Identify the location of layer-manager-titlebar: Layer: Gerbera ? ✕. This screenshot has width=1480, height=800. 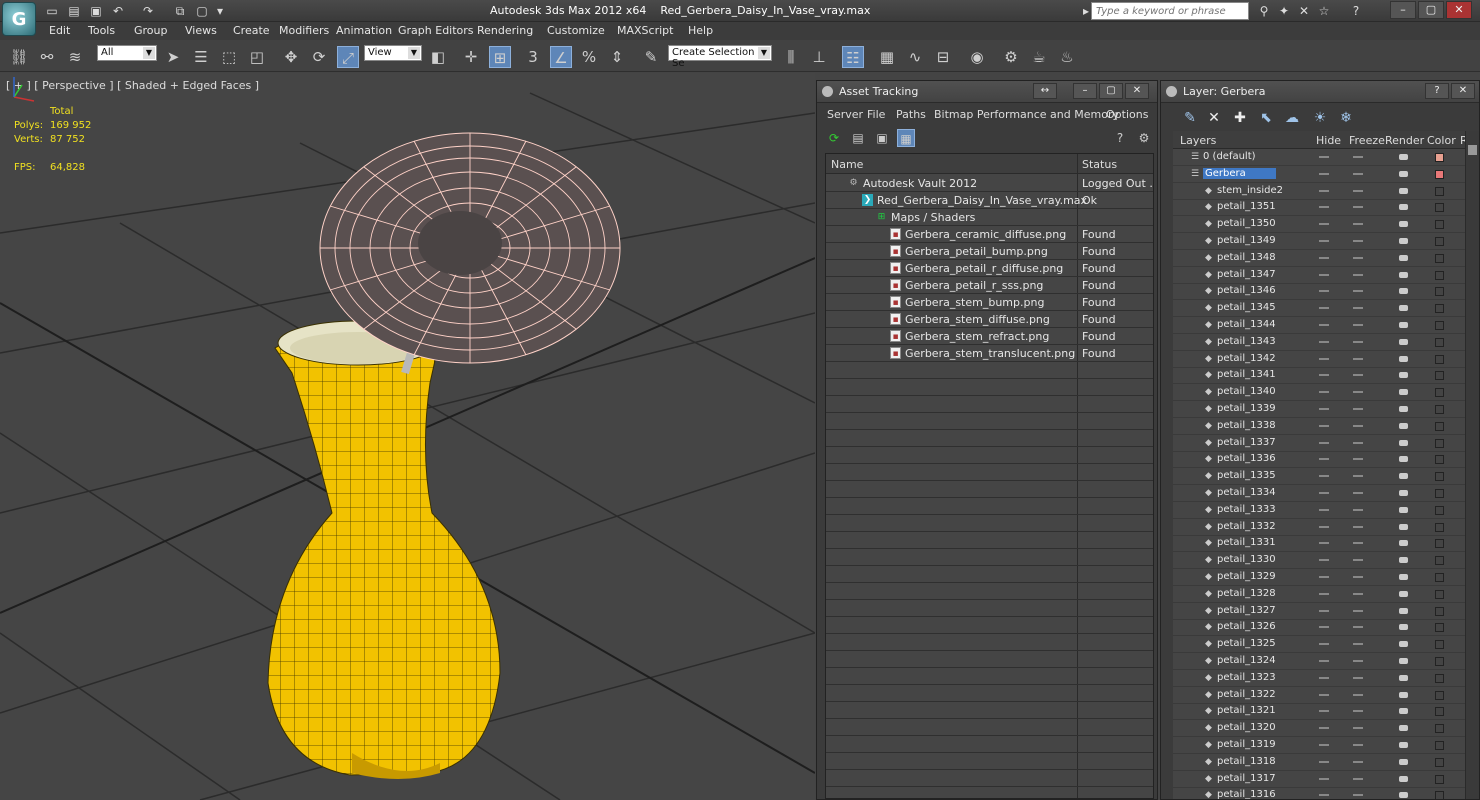
(1320, 92).